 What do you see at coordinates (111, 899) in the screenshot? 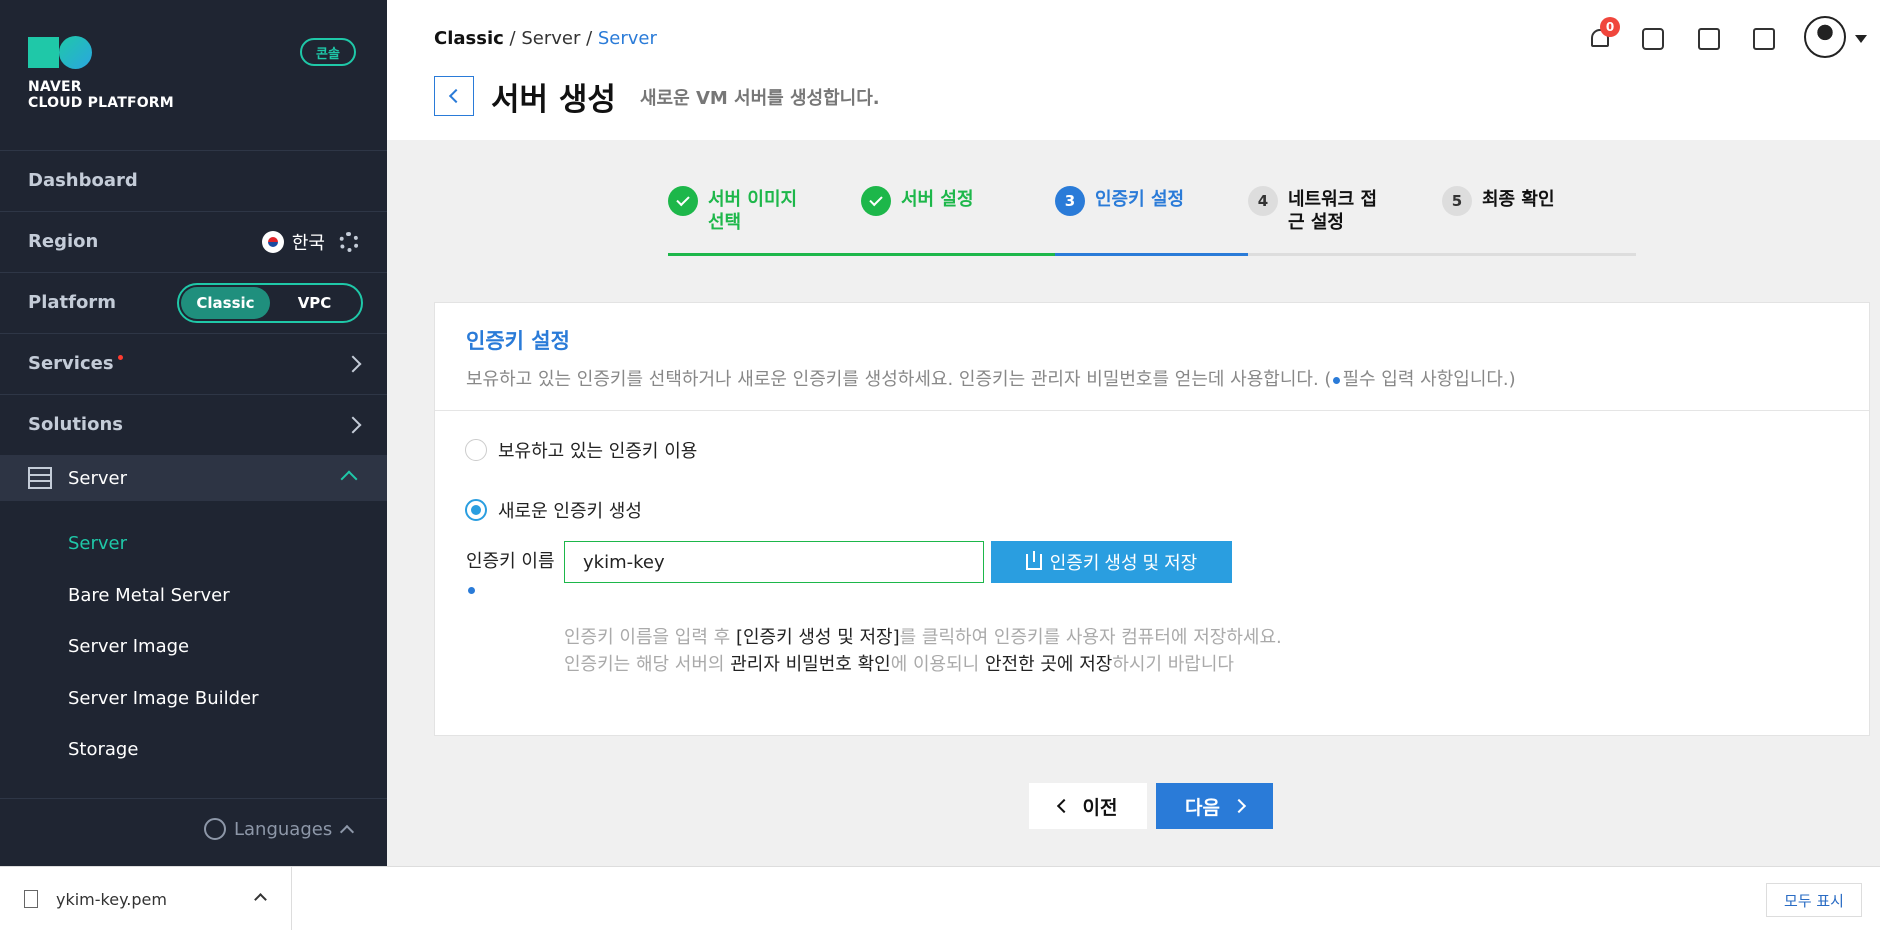
I see `download-file-name: ykim-key.pem` at bounding box center [111, 899].